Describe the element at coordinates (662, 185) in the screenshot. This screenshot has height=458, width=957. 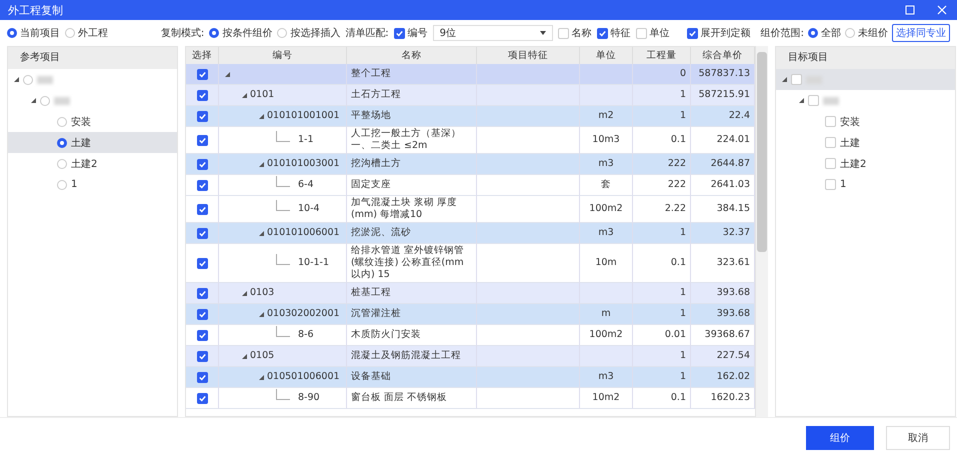
I see `table-cell: 222` at that location.